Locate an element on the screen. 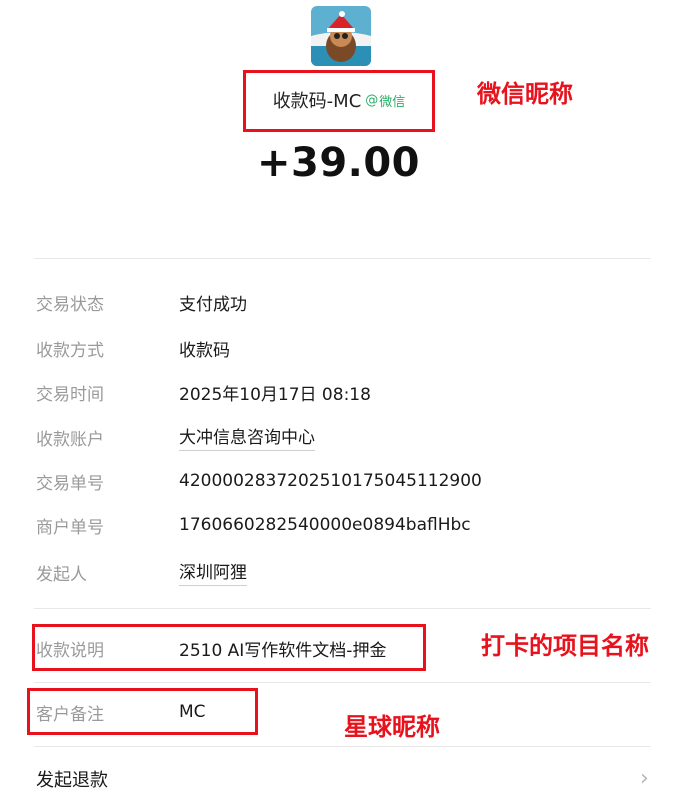 The height and width of the screenshot is (796, 677). detail-label: 发起人 is located at coordinates (61, 574).